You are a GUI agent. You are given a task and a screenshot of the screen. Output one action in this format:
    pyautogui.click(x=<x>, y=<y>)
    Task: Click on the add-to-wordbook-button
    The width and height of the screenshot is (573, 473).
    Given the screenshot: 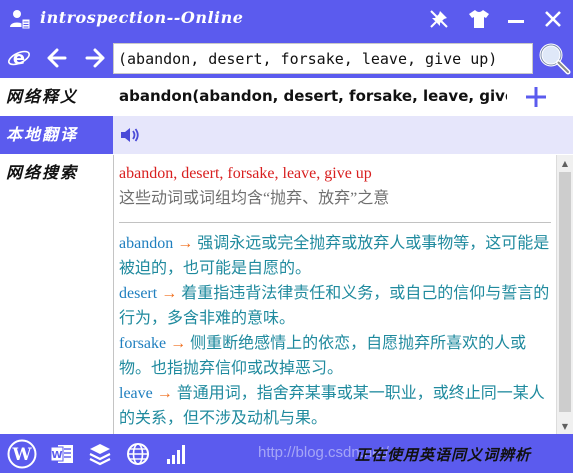 What is the action you would take?
    pyautogui.click(x=536, y=97)
    